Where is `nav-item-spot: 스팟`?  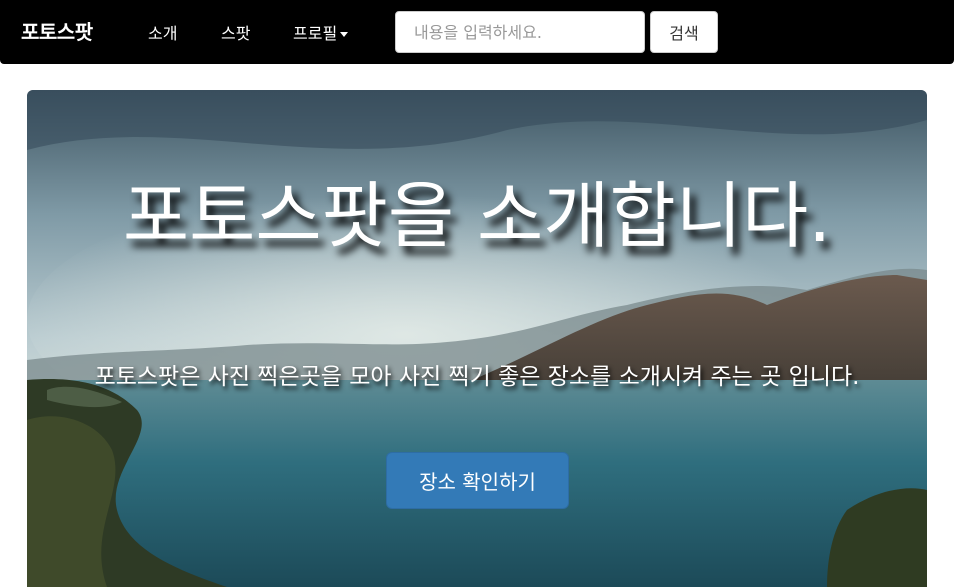 nav-item-spot: 스팟 is located at coordinates (235, 32).